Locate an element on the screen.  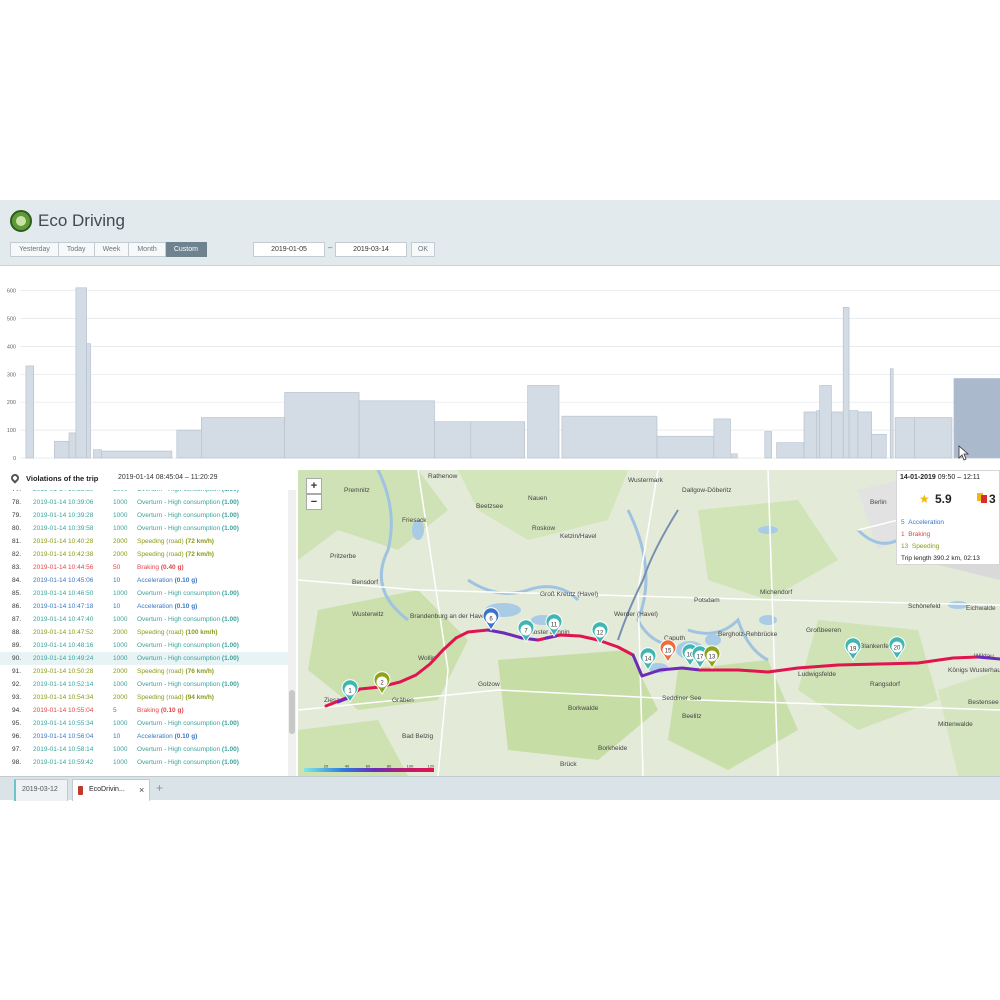
violation-description: Braking (0.40 g) is located at coordinates (160, 567).